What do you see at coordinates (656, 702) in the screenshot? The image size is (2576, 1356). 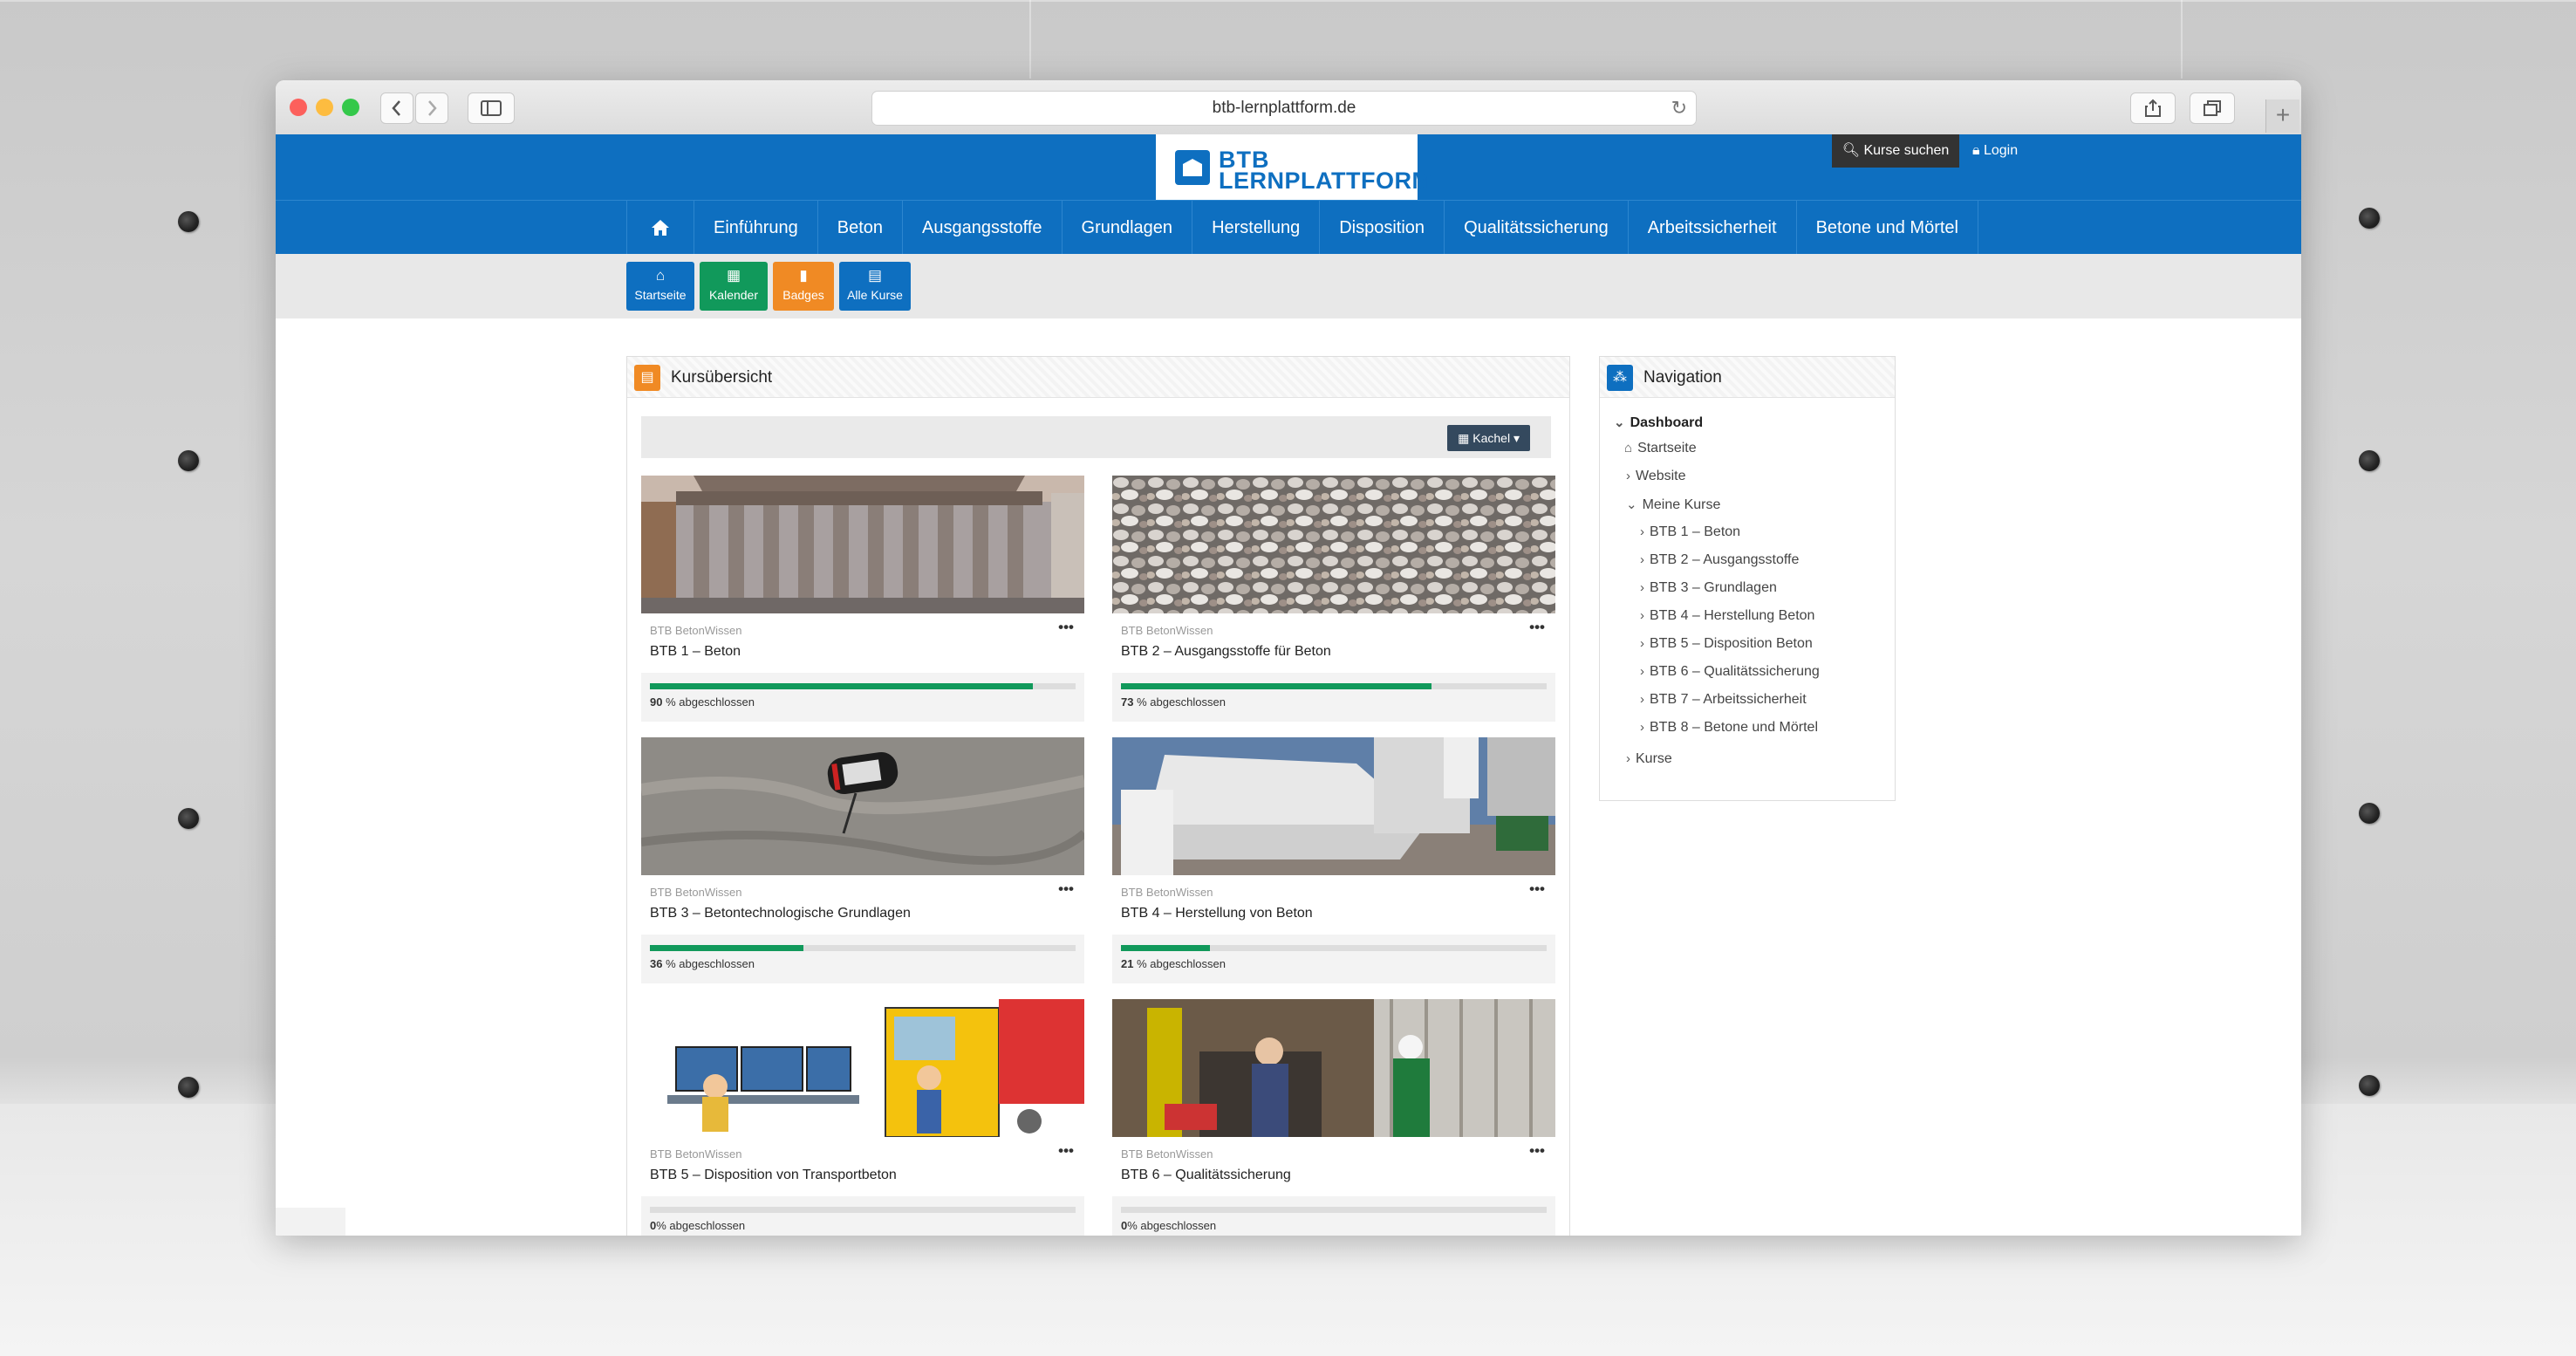 I see `progress-value: 90` at bounding box center [656, 702].